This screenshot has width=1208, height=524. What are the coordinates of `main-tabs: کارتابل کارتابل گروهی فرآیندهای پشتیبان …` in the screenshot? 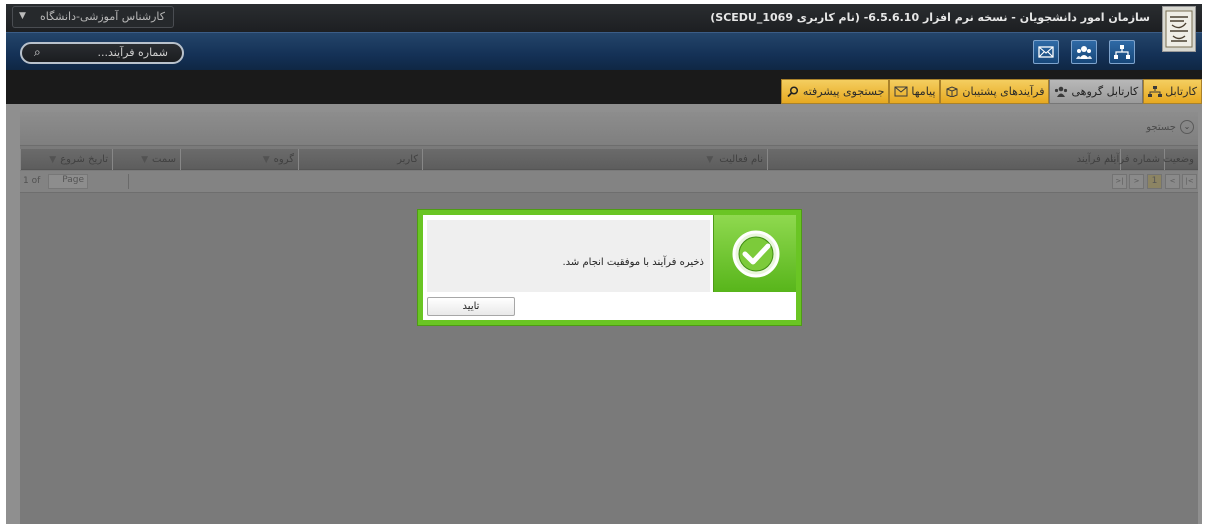 It's located at (991, 91).